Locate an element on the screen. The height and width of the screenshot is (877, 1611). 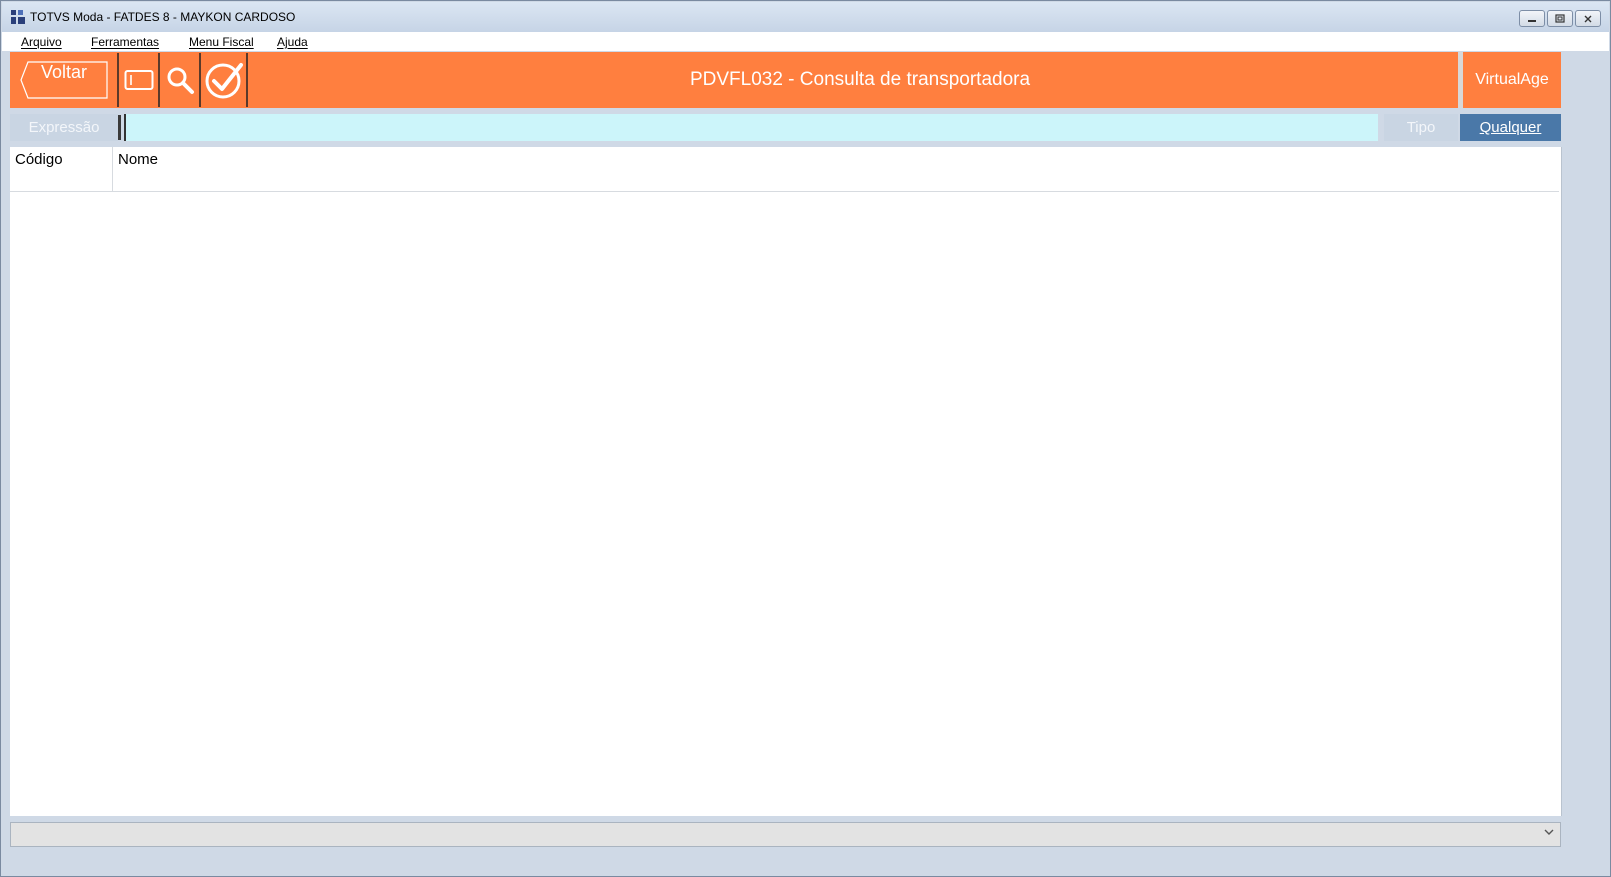
menu-bar: Arquivo Ferramentas Menu Fiscal Ajuda is located at coordinates (805, 41).